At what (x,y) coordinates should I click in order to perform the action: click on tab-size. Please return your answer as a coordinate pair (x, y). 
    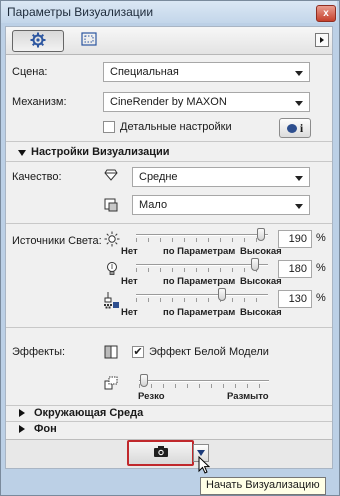
    Looking at the image, I should click on (89, 40).